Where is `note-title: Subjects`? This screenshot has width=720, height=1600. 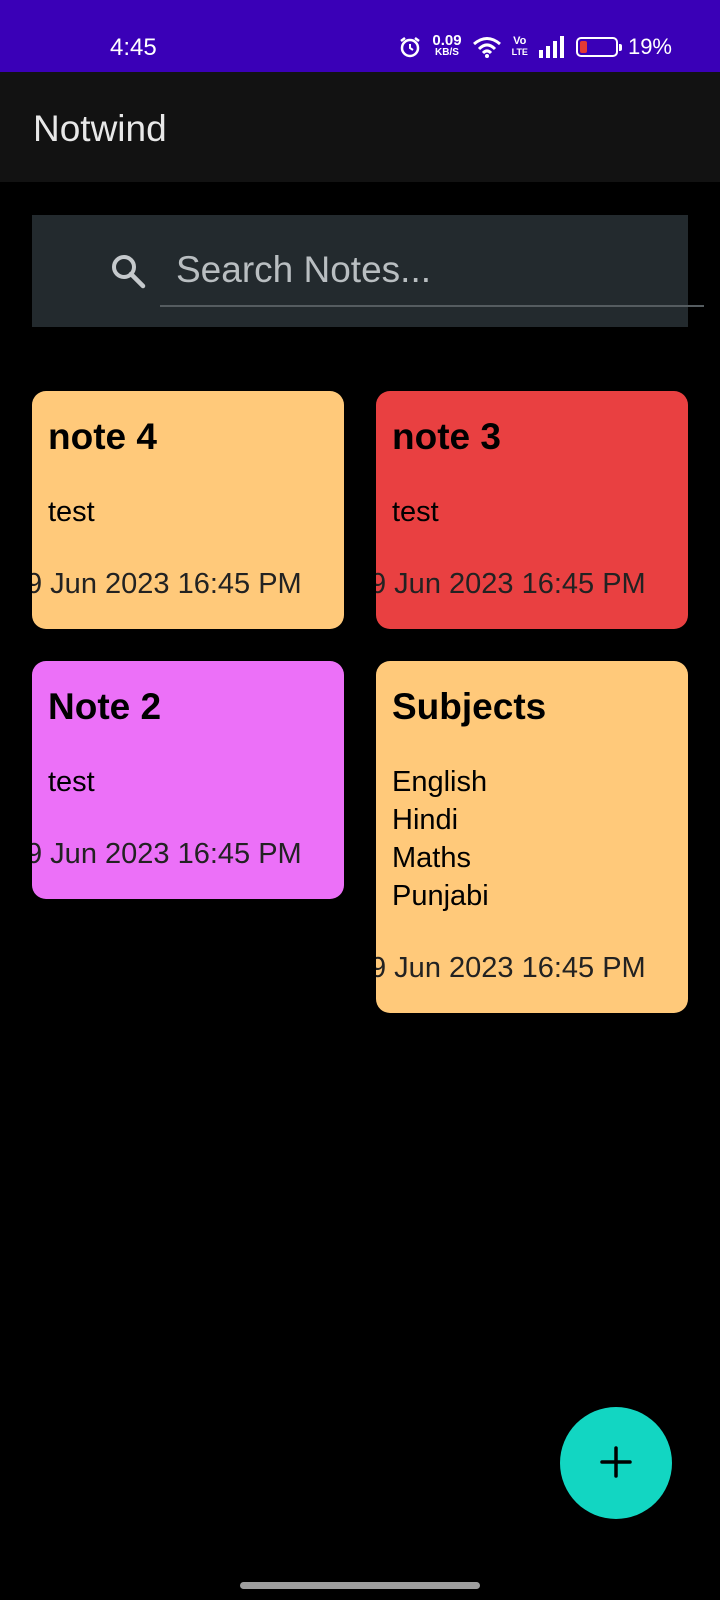 note-title: Subjects is located at coordinates (469, 706).